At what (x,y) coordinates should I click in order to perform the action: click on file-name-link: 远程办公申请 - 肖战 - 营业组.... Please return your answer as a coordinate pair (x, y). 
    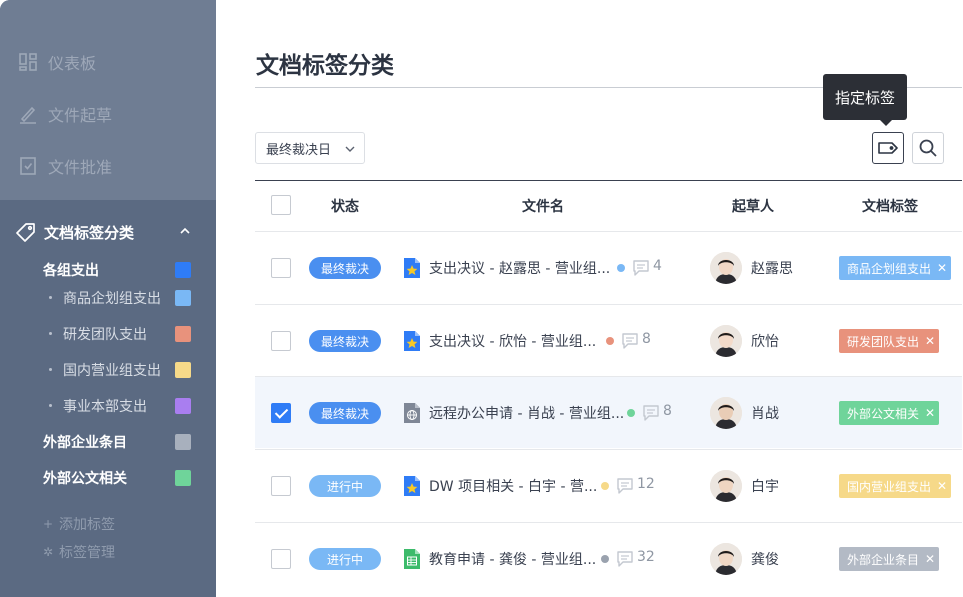
    Looking at the image, I should click on (526, 413).